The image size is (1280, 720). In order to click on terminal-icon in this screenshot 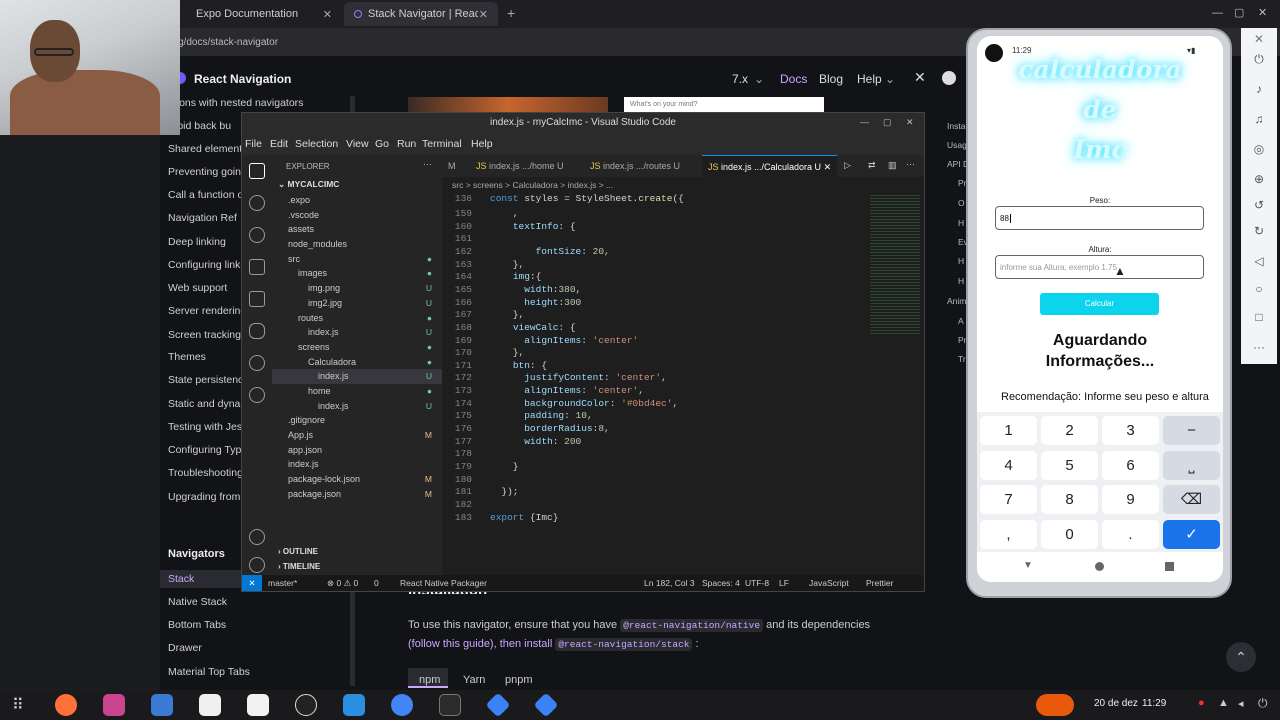, I will do `click(450, 705)`.